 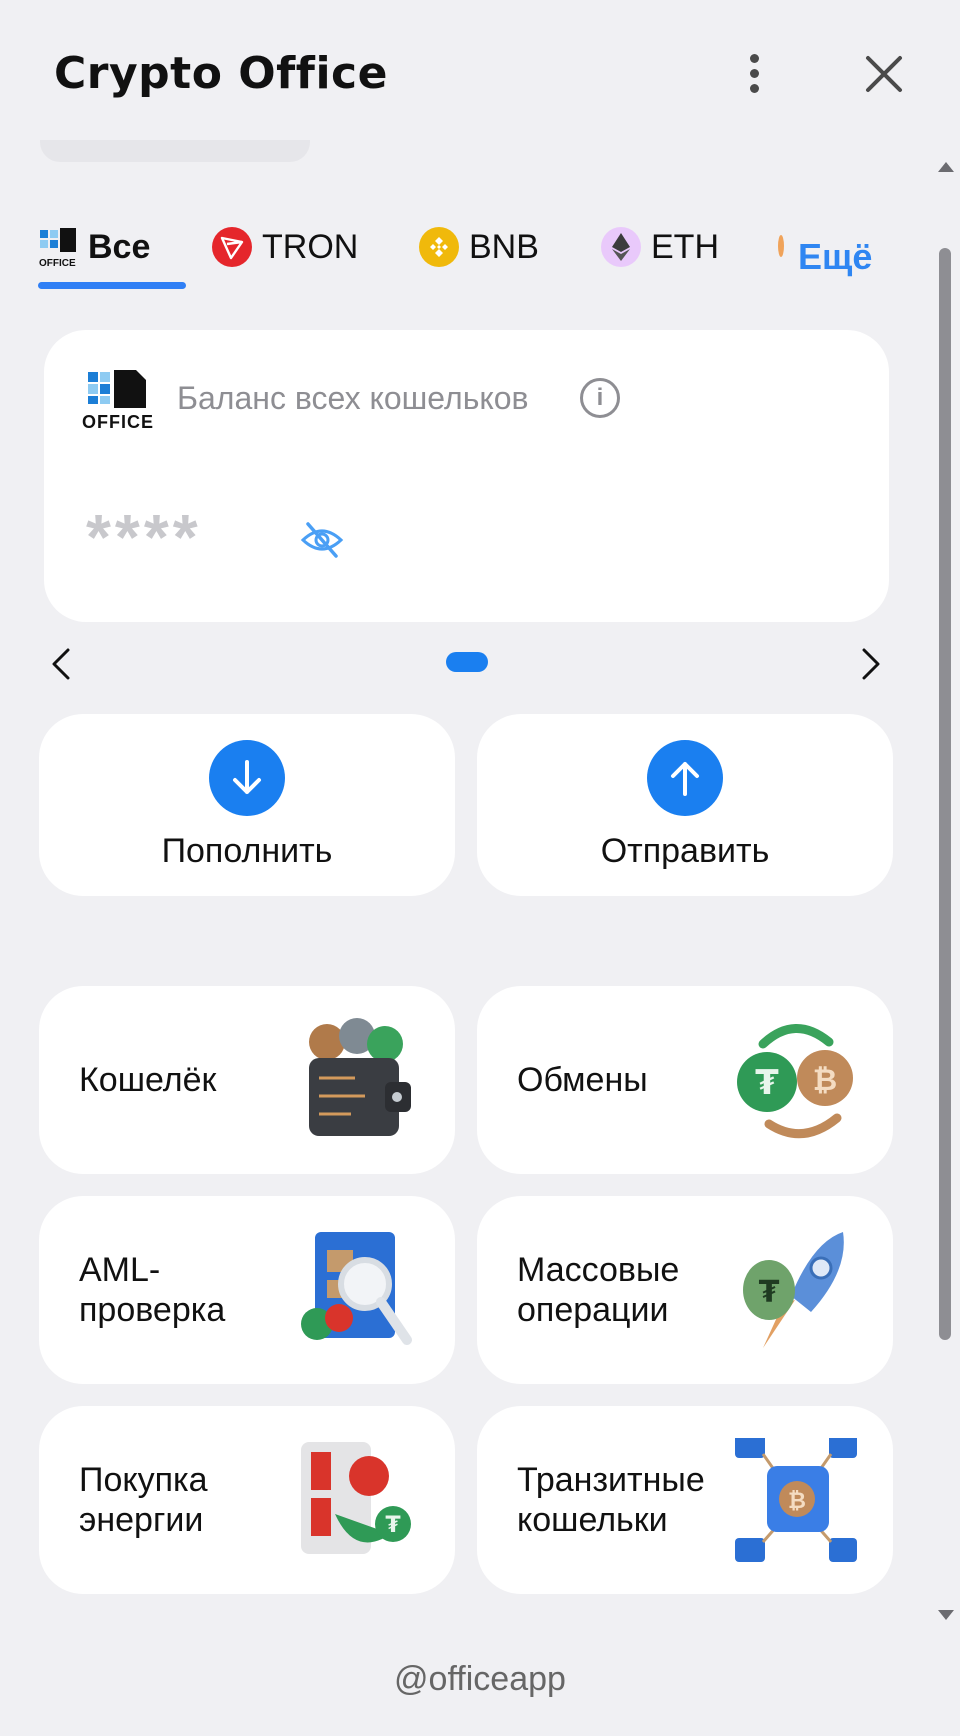 What do you see at coordinates (356, 1498) in the screenshot?
I see `energy-icon: ₮` at bounding box center [356, 1498].